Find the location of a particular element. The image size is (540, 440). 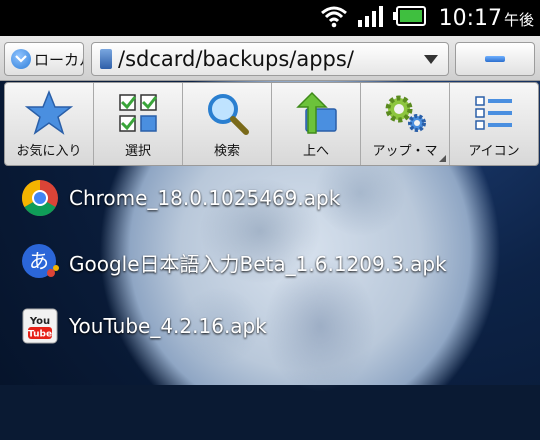

file-name: YouTube_4.2.16.apk is located at coordinates (168, 326).